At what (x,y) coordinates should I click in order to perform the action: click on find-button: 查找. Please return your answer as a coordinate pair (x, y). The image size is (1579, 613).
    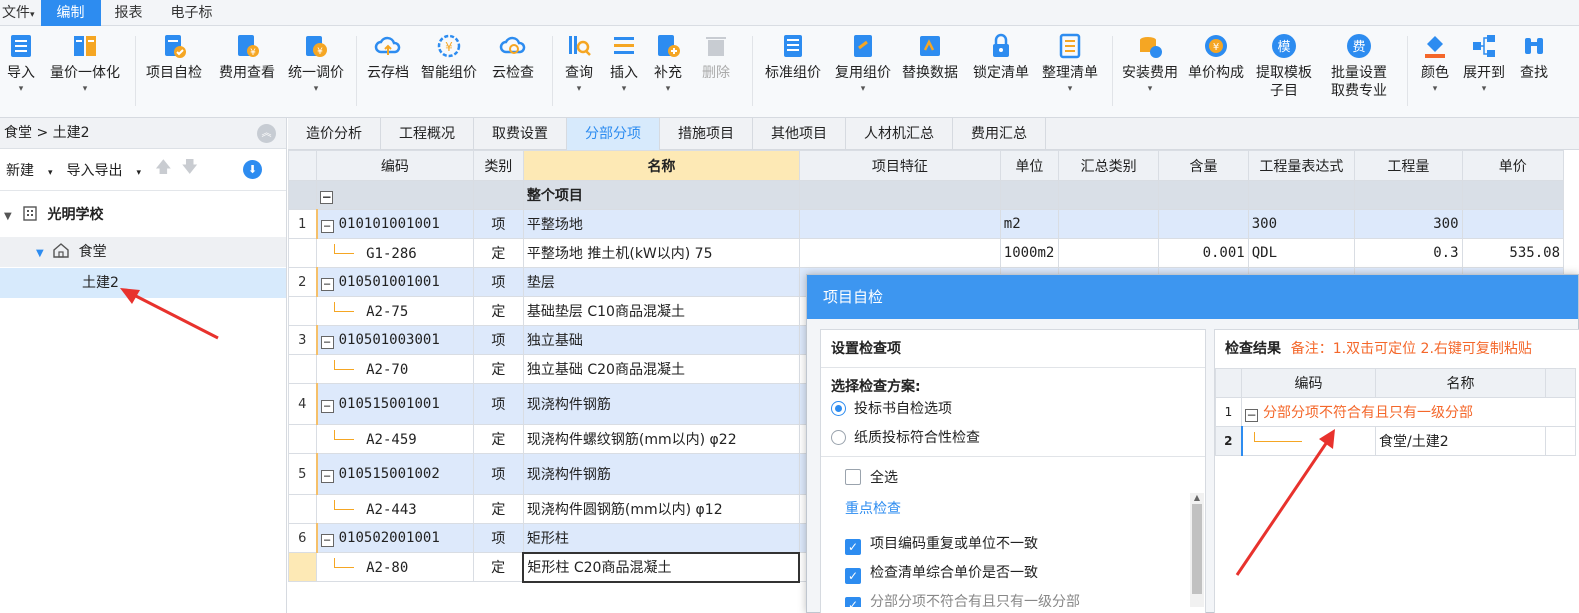
    Looking at the image, I should click on (1534, 57).